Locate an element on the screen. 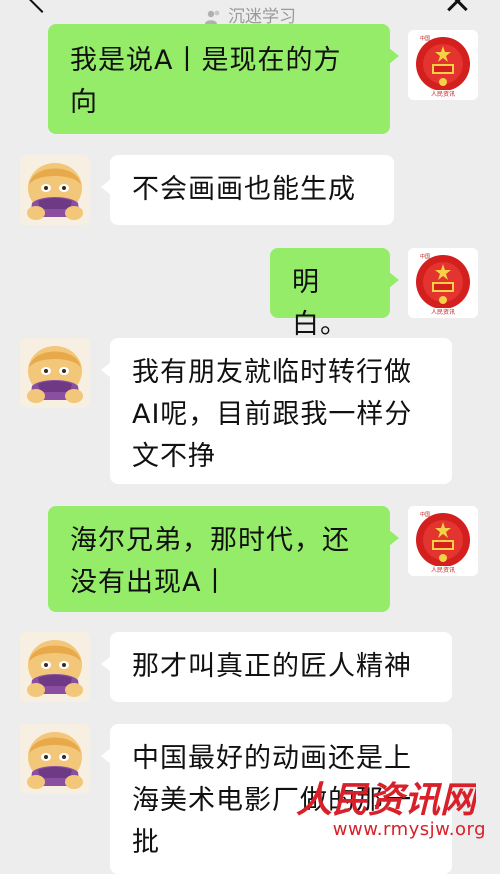 This screenshot has width=500, height=874. svg-text: 人民资讯网 is located at coordinates (386, 799).